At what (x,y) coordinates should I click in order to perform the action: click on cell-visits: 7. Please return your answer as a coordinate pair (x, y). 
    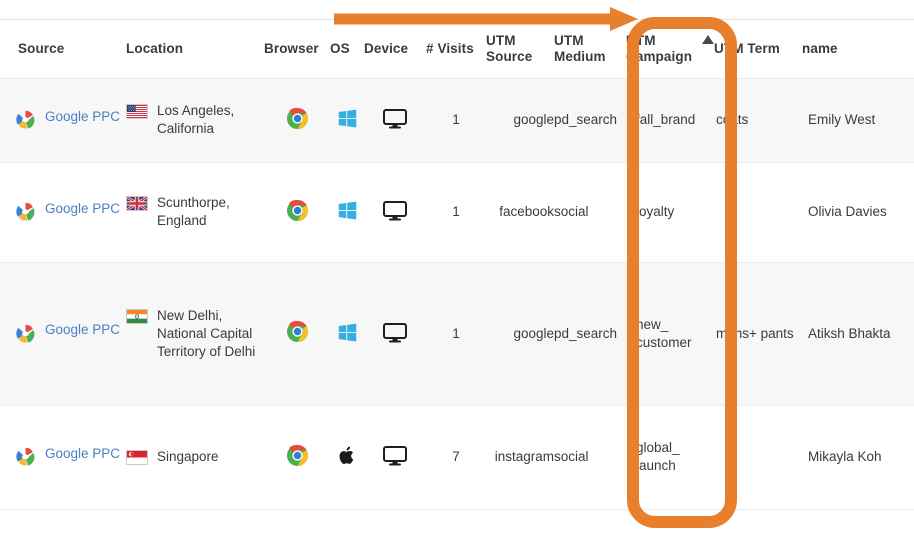
    Looking at the image, I should click on (456, 456).